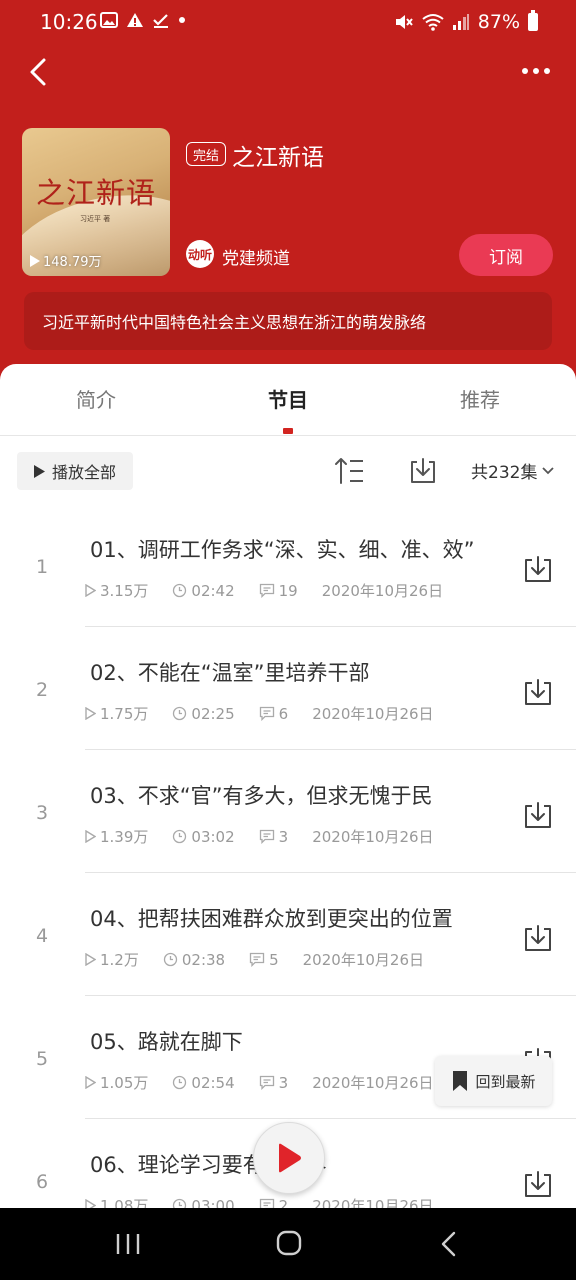  What do you see at coordinates (282, 549) in the screenshot?
I see `episode-title: 01、调研工作务求“深、实、细、准、效”` at bounding box center [282, 549].